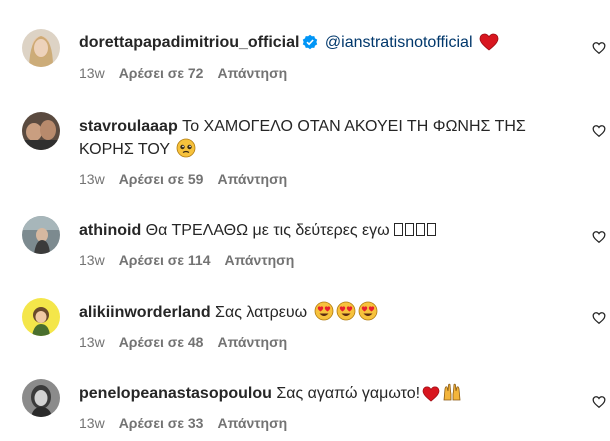 This screenshot has width=610, height=441. I want to click on comment-meta: 13w Αρέσει σε 114 Απάντηση, so click(193, 260).